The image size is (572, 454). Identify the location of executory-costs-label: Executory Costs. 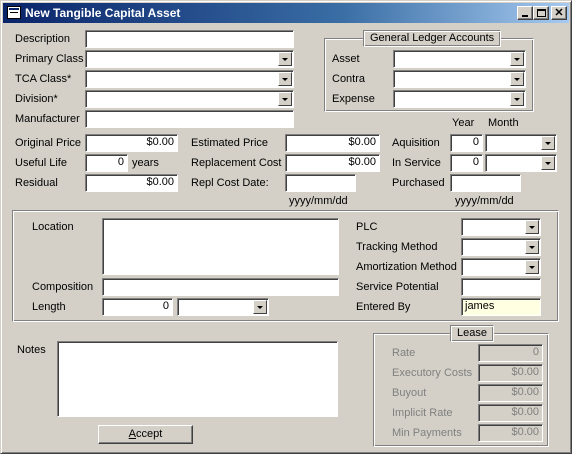
(432, 373).